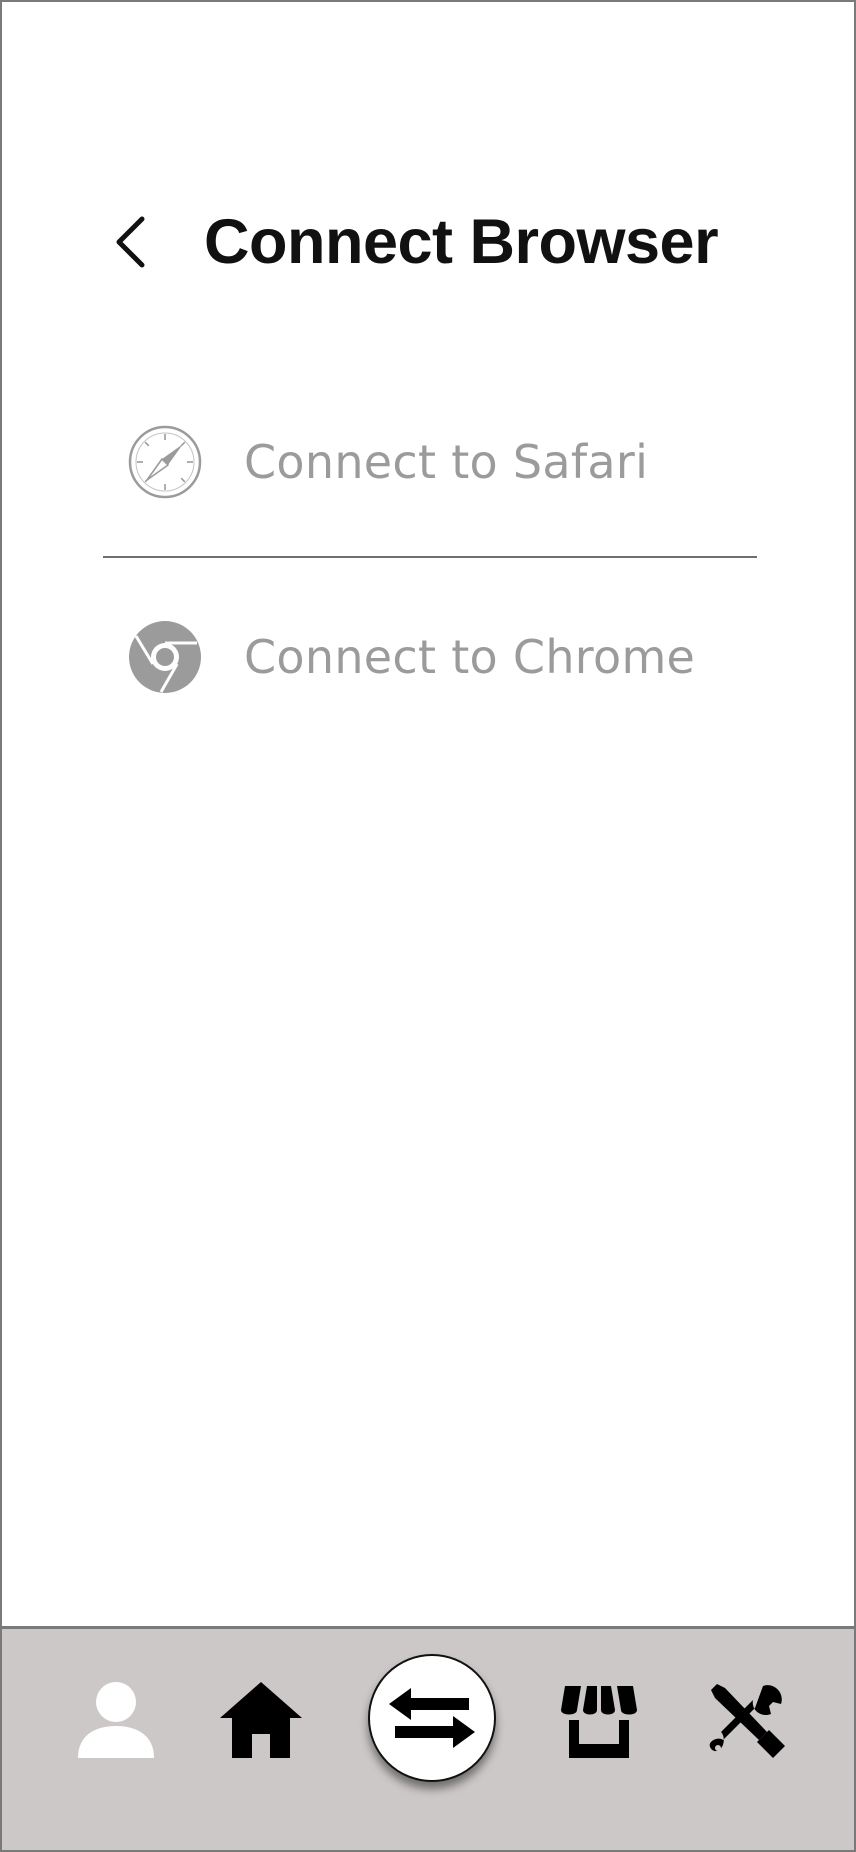 The height and width of the screenshot is (1852, 856). I want to click on divider, so click(430, 557).